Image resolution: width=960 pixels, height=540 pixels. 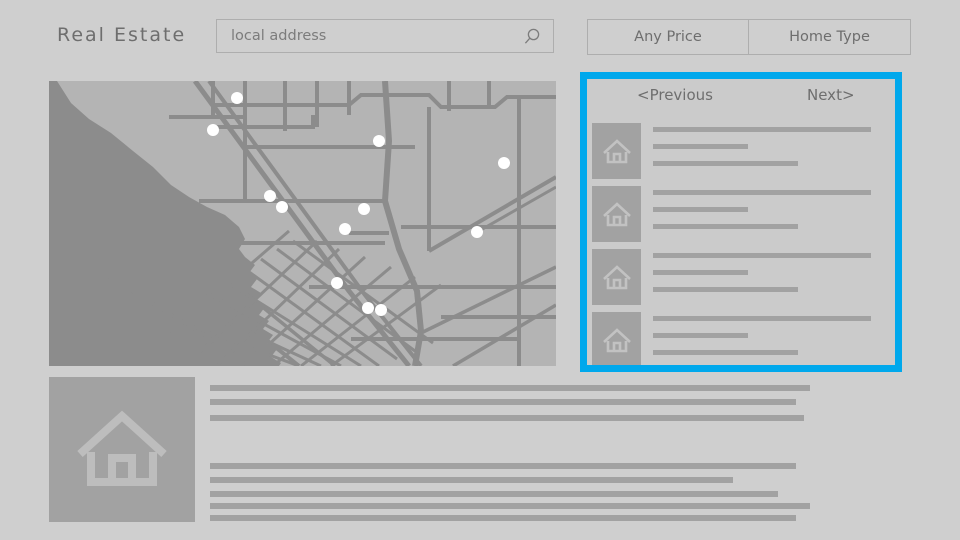 I want to click on search-icon, so click(x=532, y=37).